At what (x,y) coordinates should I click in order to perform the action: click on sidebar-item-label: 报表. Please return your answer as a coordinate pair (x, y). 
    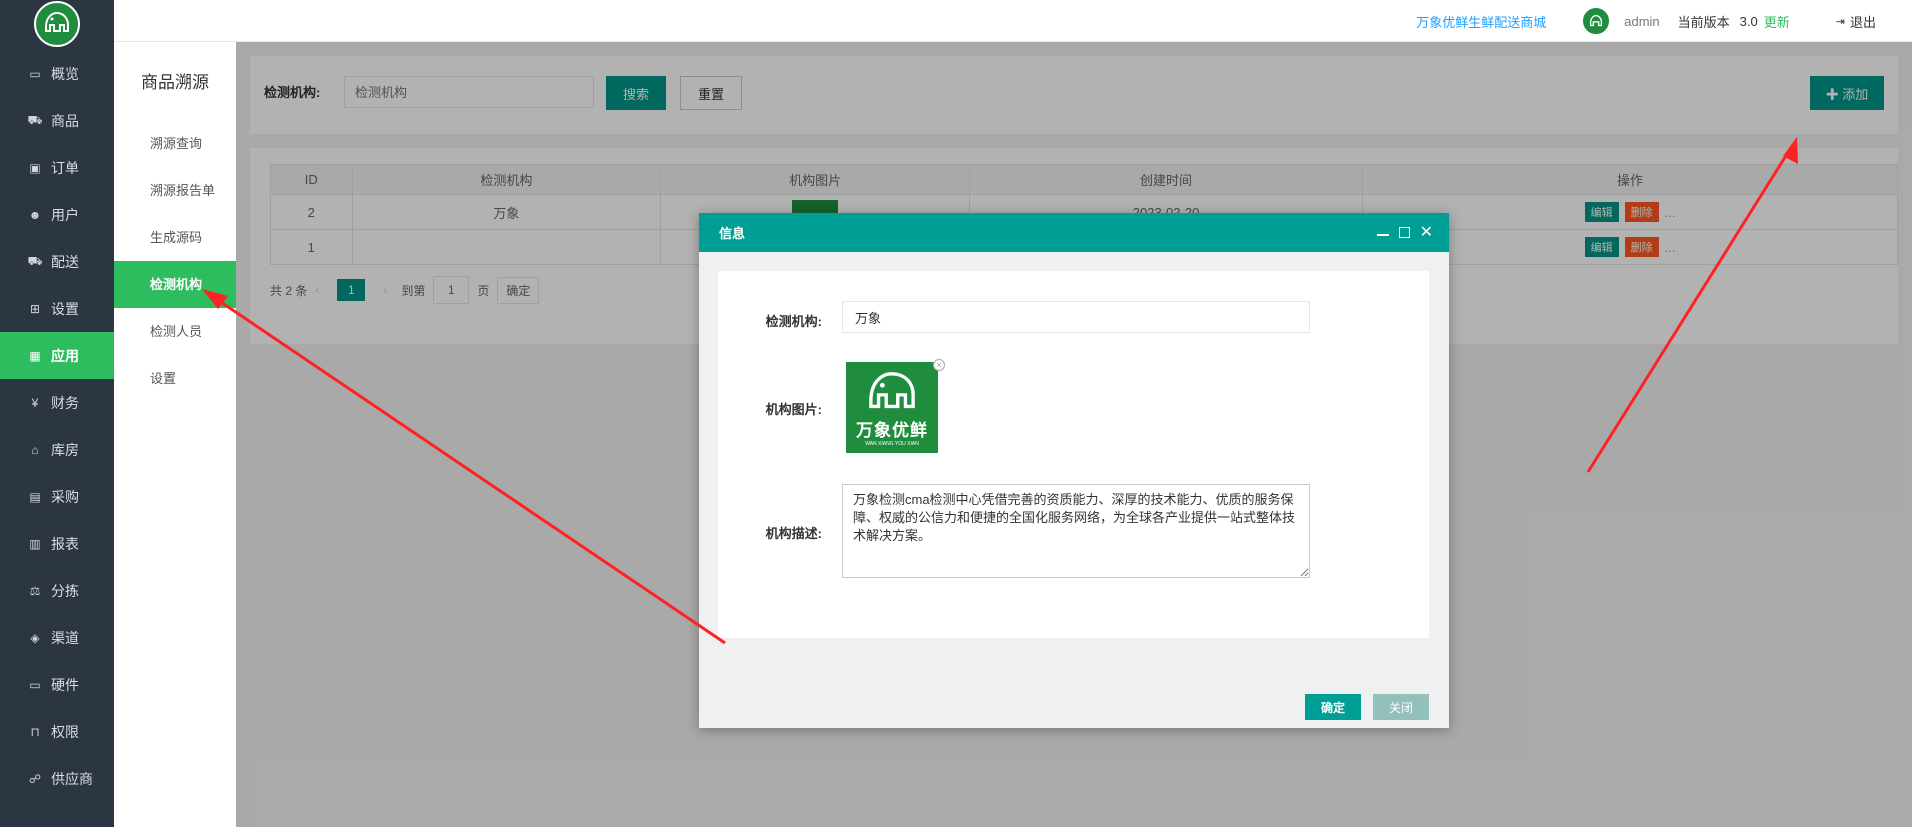
    Looking at the image, I should click on (65, 543).